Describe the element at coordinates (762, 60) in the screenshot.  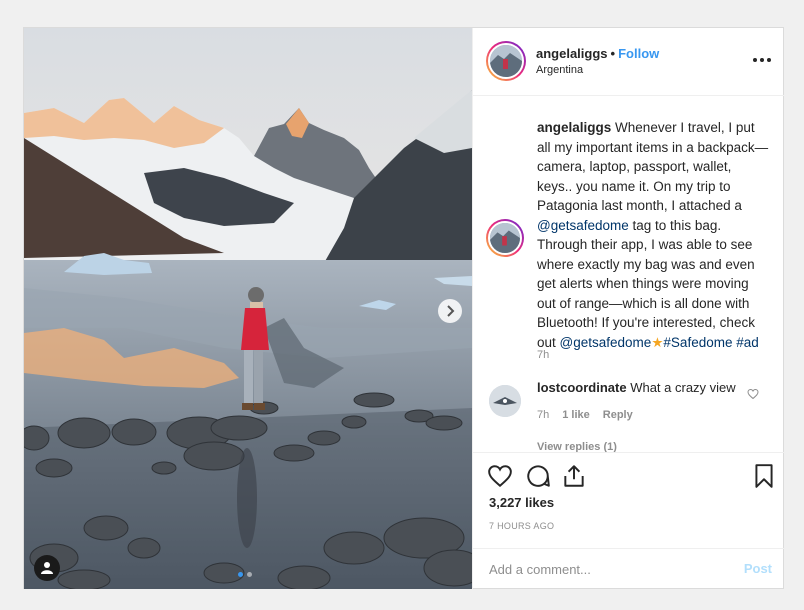
I see `more-horizontal-icon` at that location.